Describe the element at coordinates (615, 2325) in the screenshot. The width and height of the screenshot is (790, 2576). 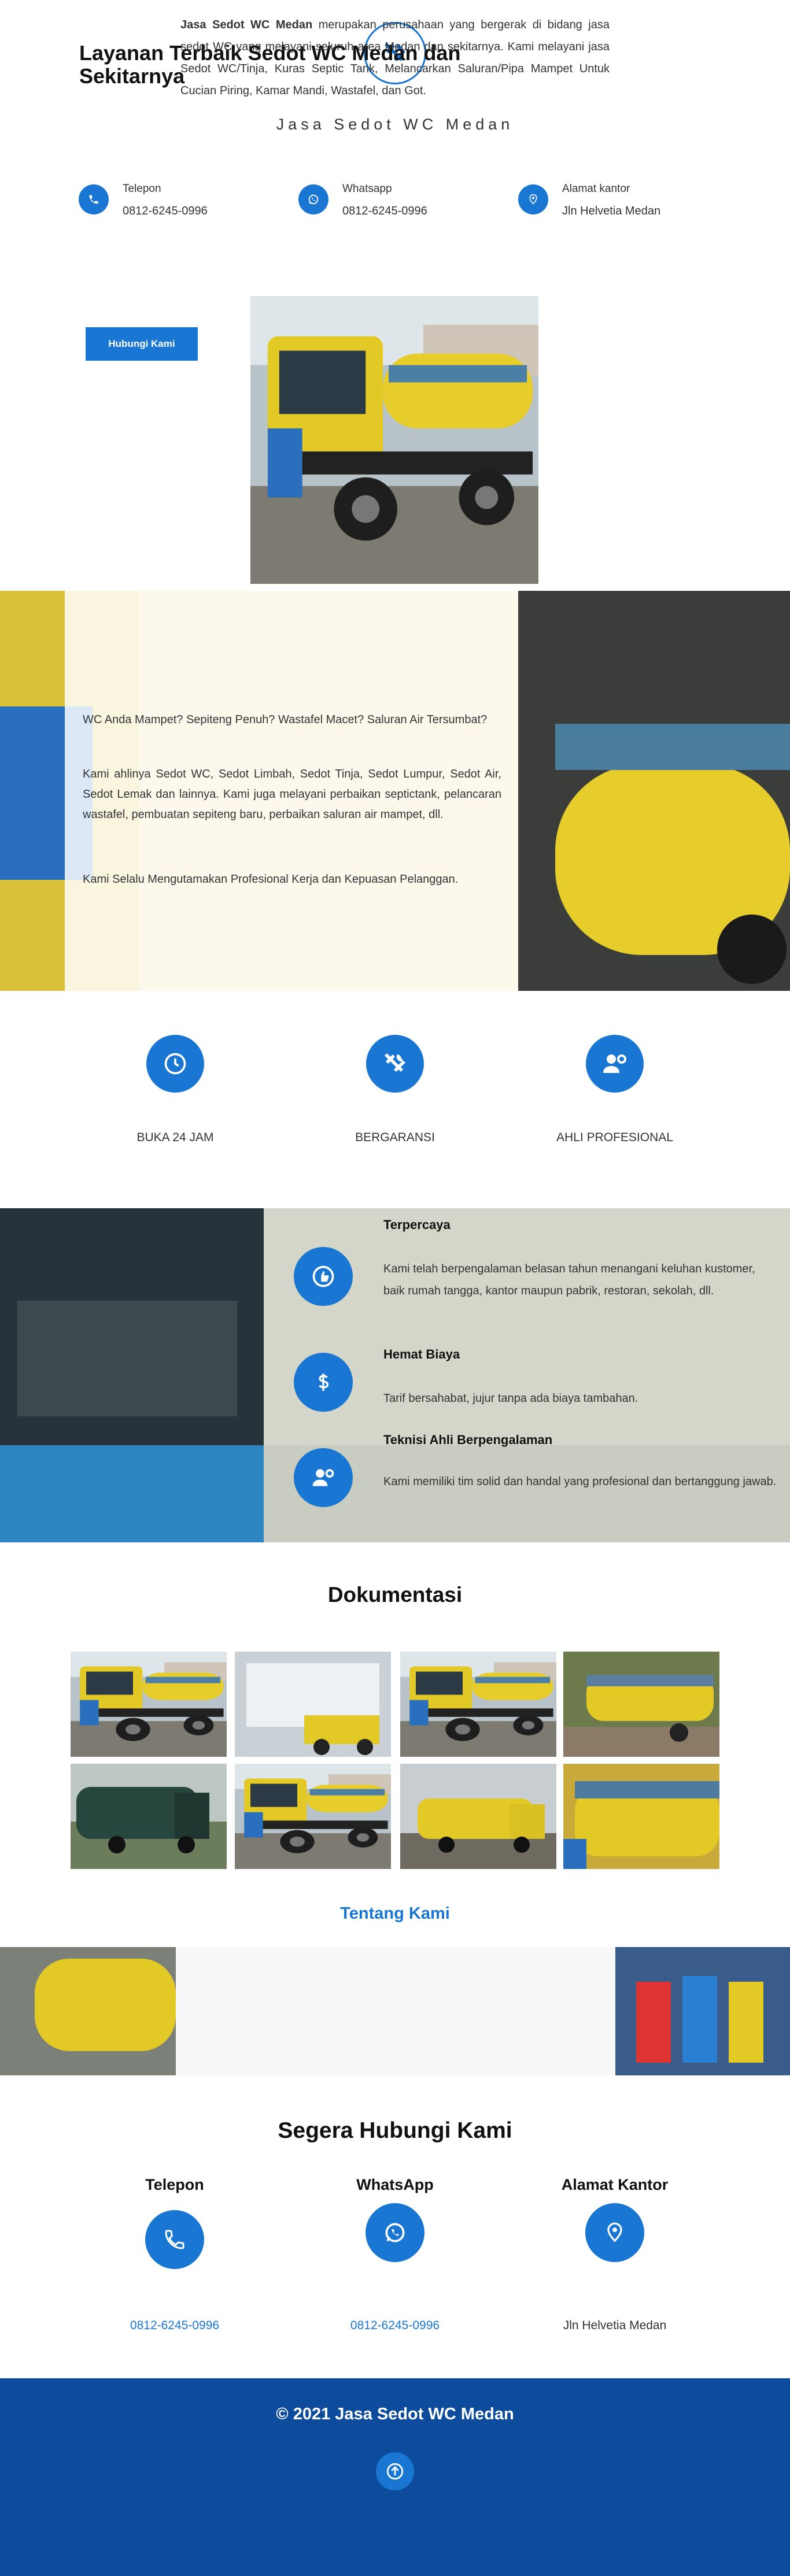
I see `address-value: Jln Helvetia Medan` at that location.